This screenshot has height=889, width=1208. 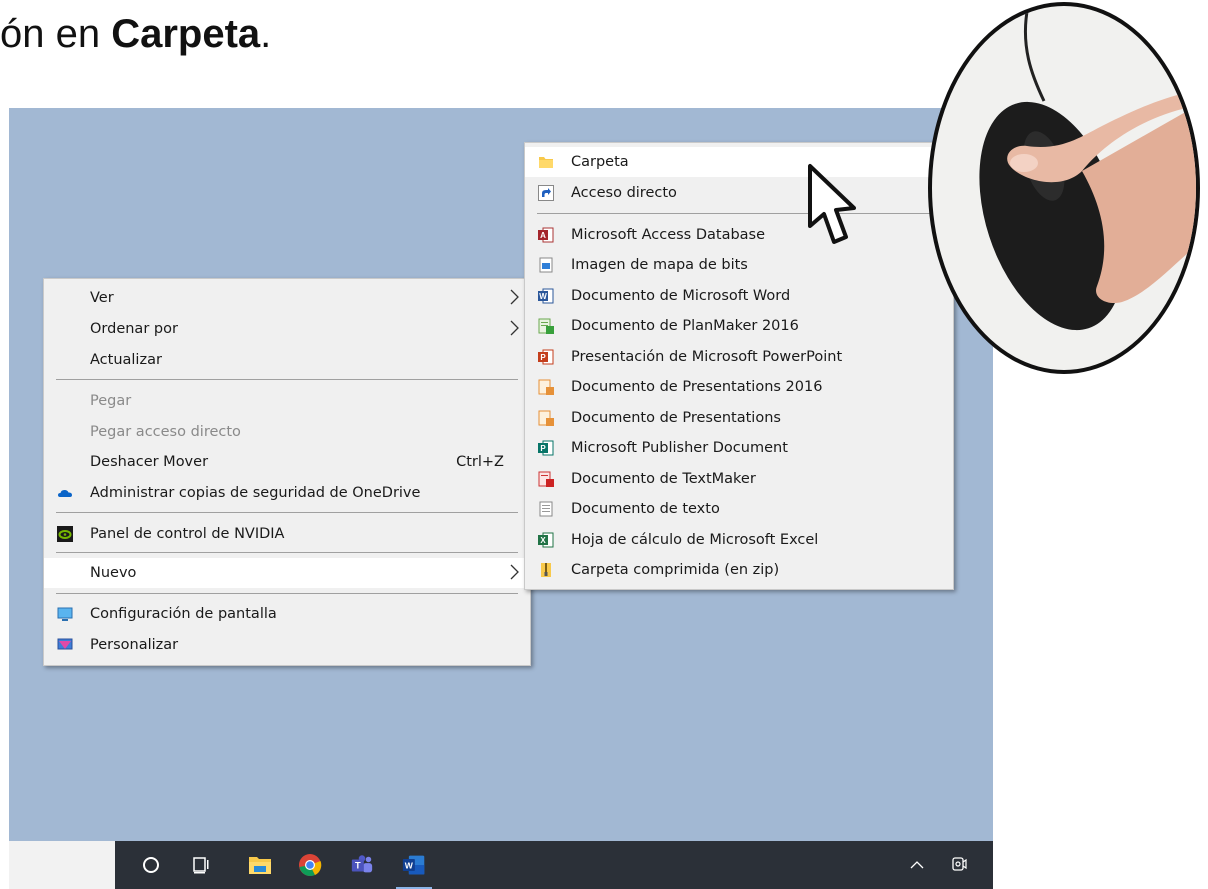 I want to click on menu-item-label: Pegar, so click(x=111, y=401).